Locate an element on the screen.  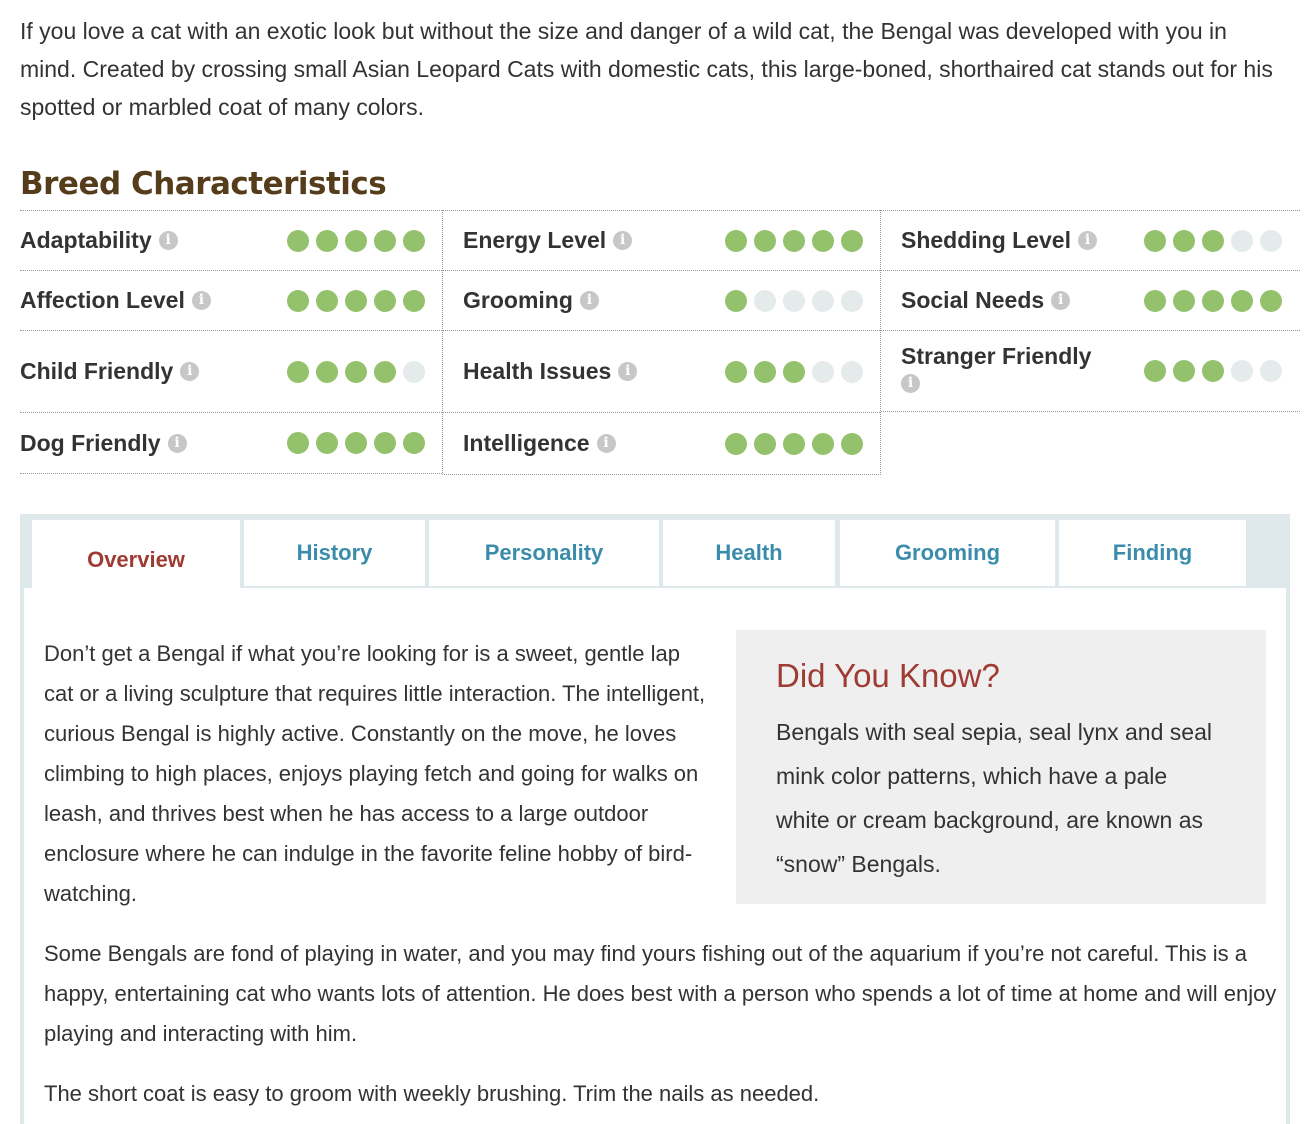
tab-overview: Overview is located at coordinates (136, 560).